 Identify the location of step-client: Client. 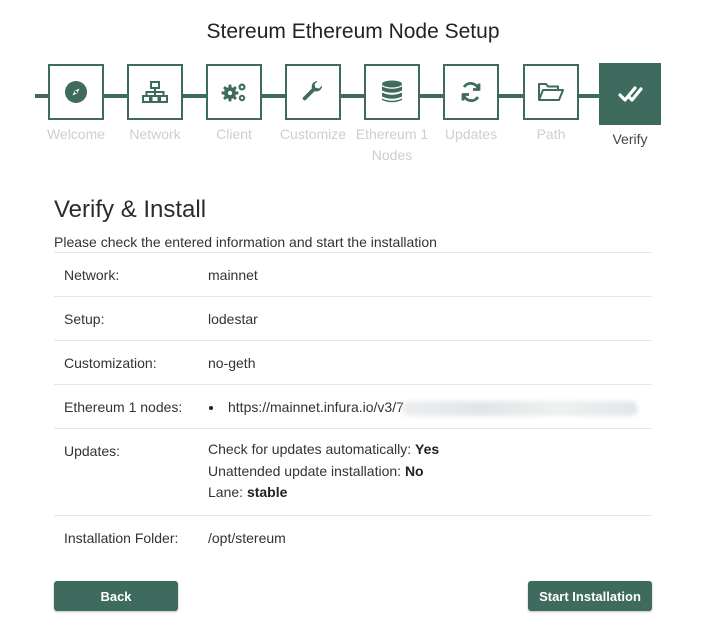
(234, 104).